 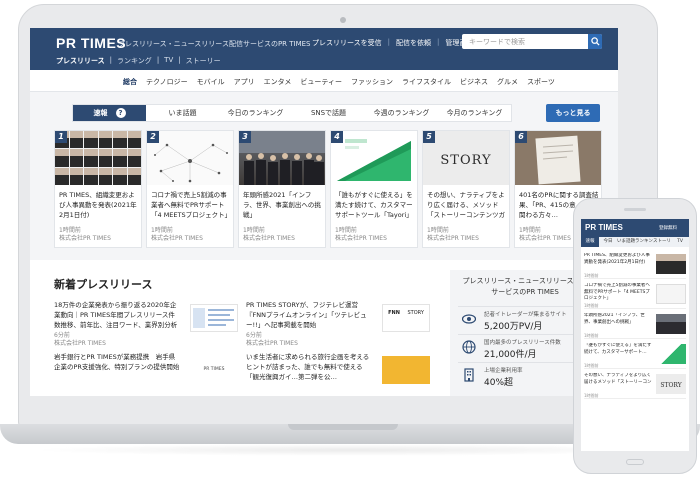 I want to click on help-icon: ?, so click(x=120, y=113).